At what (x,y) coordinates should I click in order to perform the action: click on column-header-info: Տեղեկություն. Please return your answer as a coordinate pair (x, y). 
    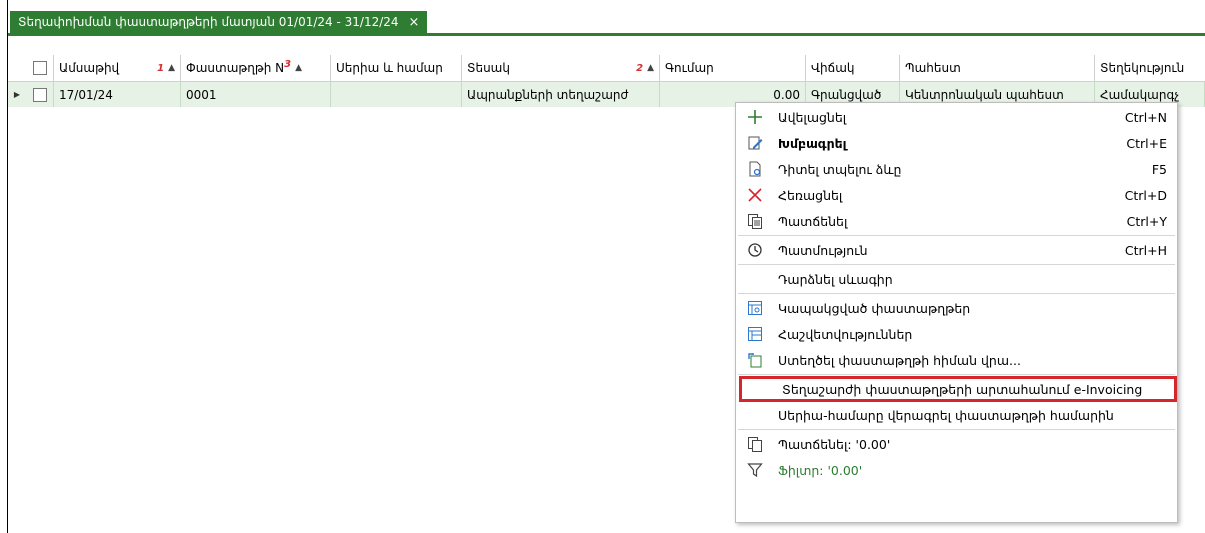
    Looking at the image, I should click on (1150, 68).